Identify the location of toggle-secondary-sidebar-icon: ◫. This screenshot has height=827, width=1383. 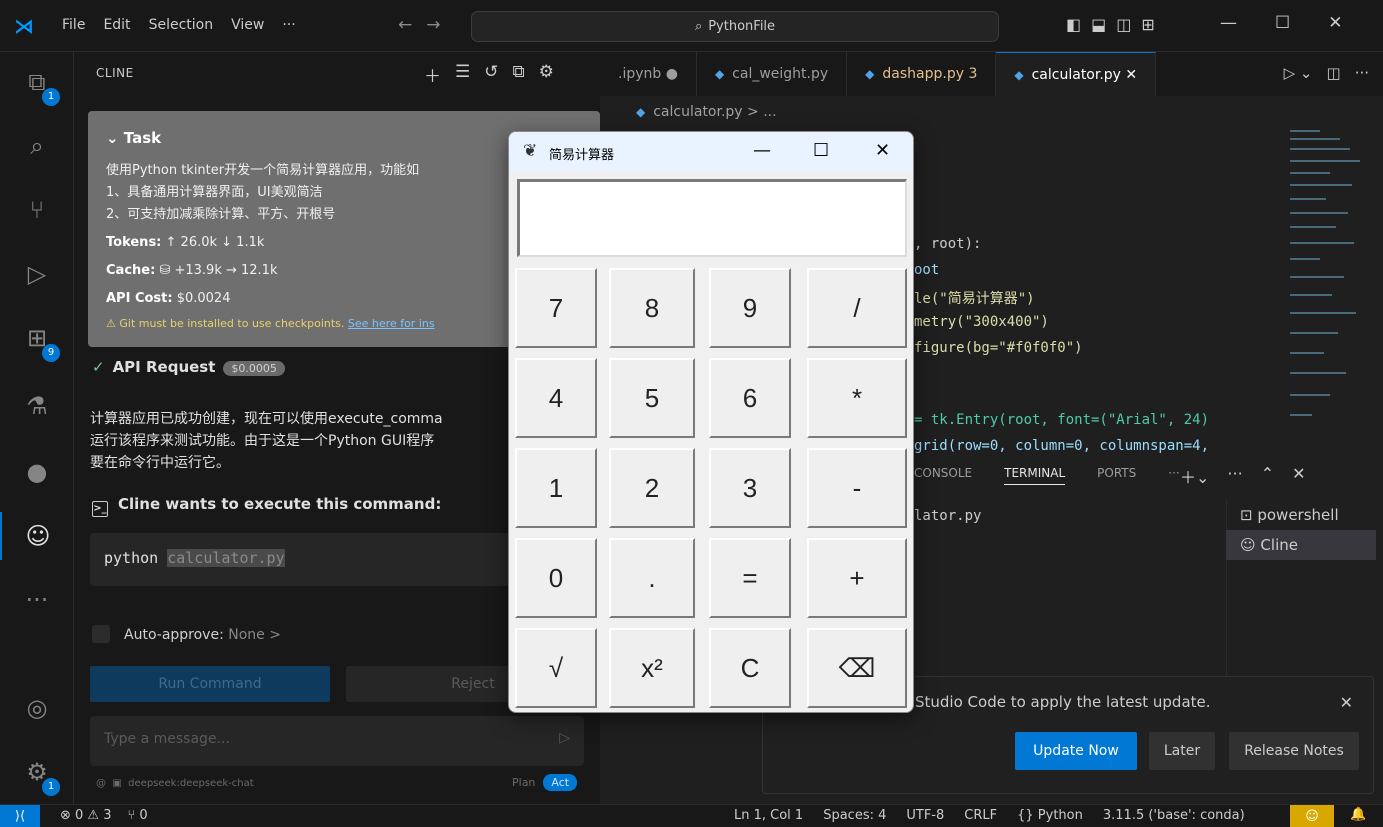
(1123, 24).